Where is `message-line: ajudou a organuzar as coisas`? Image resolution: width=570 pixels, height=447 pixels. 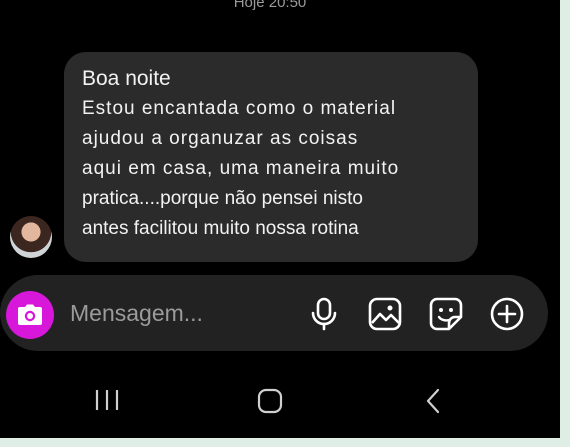
message-line: ajudou a organuzar as coisas is located at coordinates (220, 138).